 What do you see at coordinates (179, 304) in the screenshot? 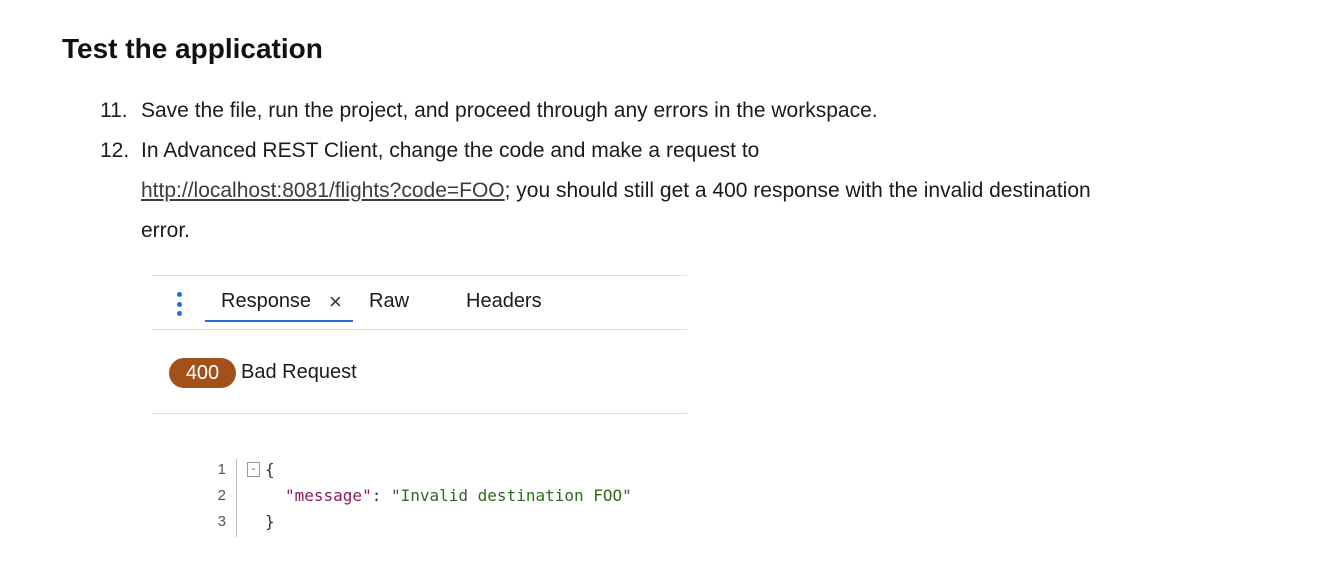
I see `more-vert-icon` at bounding box center [179, 304].